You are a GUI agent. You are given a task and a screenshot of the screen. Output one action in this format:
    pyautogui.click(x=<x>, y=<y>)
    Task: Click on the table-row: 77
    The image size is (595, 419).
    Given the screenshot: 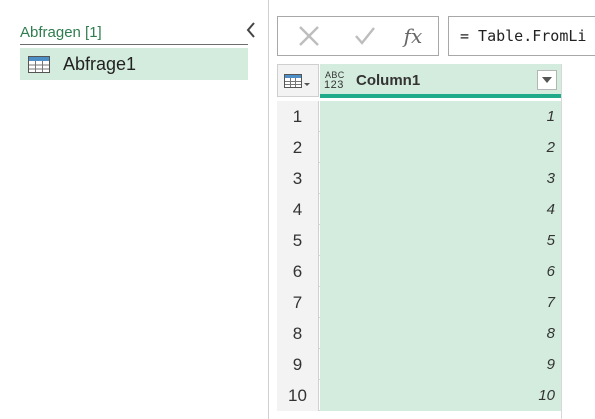 What is the action you would take?
    pyautogui.click(x=419, y=302)
    